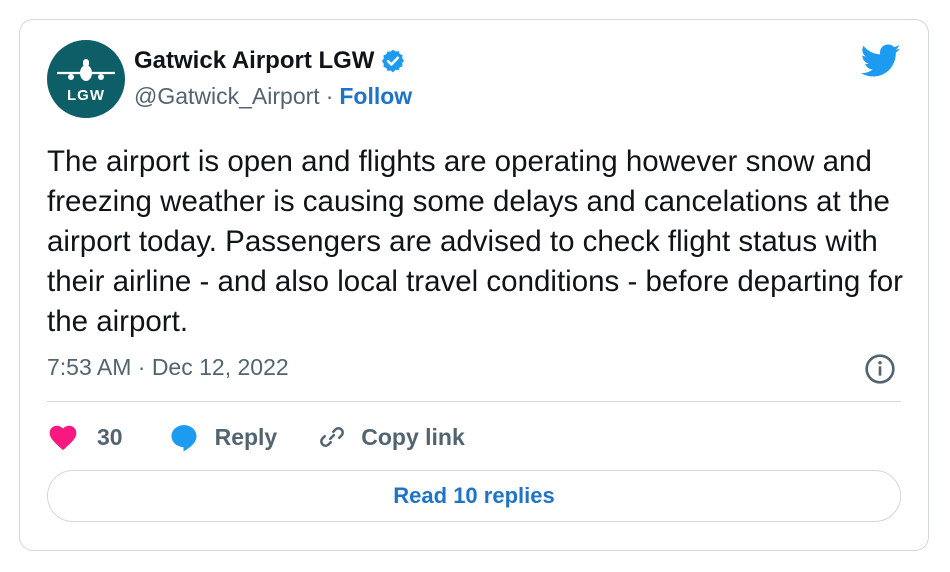  I want to click on copy-link-button: Copy link, so click(391, 437).